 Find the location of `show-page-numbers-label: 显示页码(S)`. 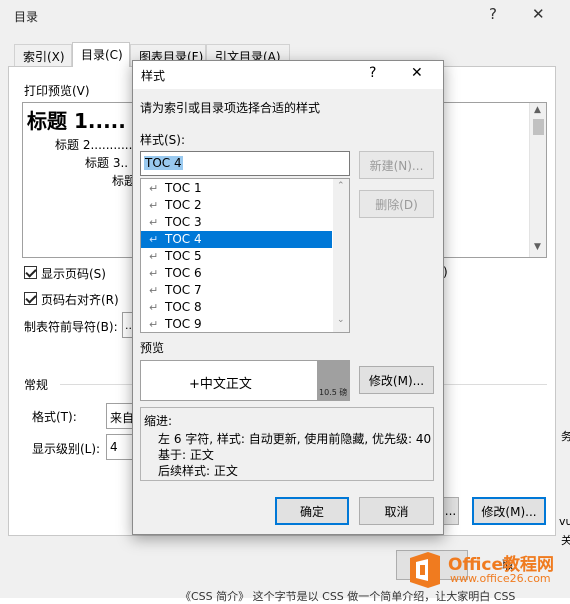

show-page-numbers-label: 显示页码(S) is located at coordinates (73, 274).